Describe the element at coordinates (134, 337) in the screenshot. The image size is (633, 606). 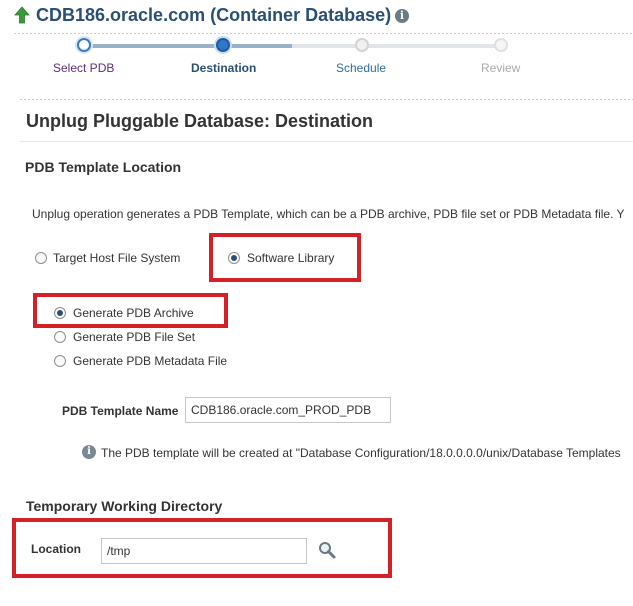
I see `radio-label-generate-pdb-file-set: Generate PDB File Set` at that location.